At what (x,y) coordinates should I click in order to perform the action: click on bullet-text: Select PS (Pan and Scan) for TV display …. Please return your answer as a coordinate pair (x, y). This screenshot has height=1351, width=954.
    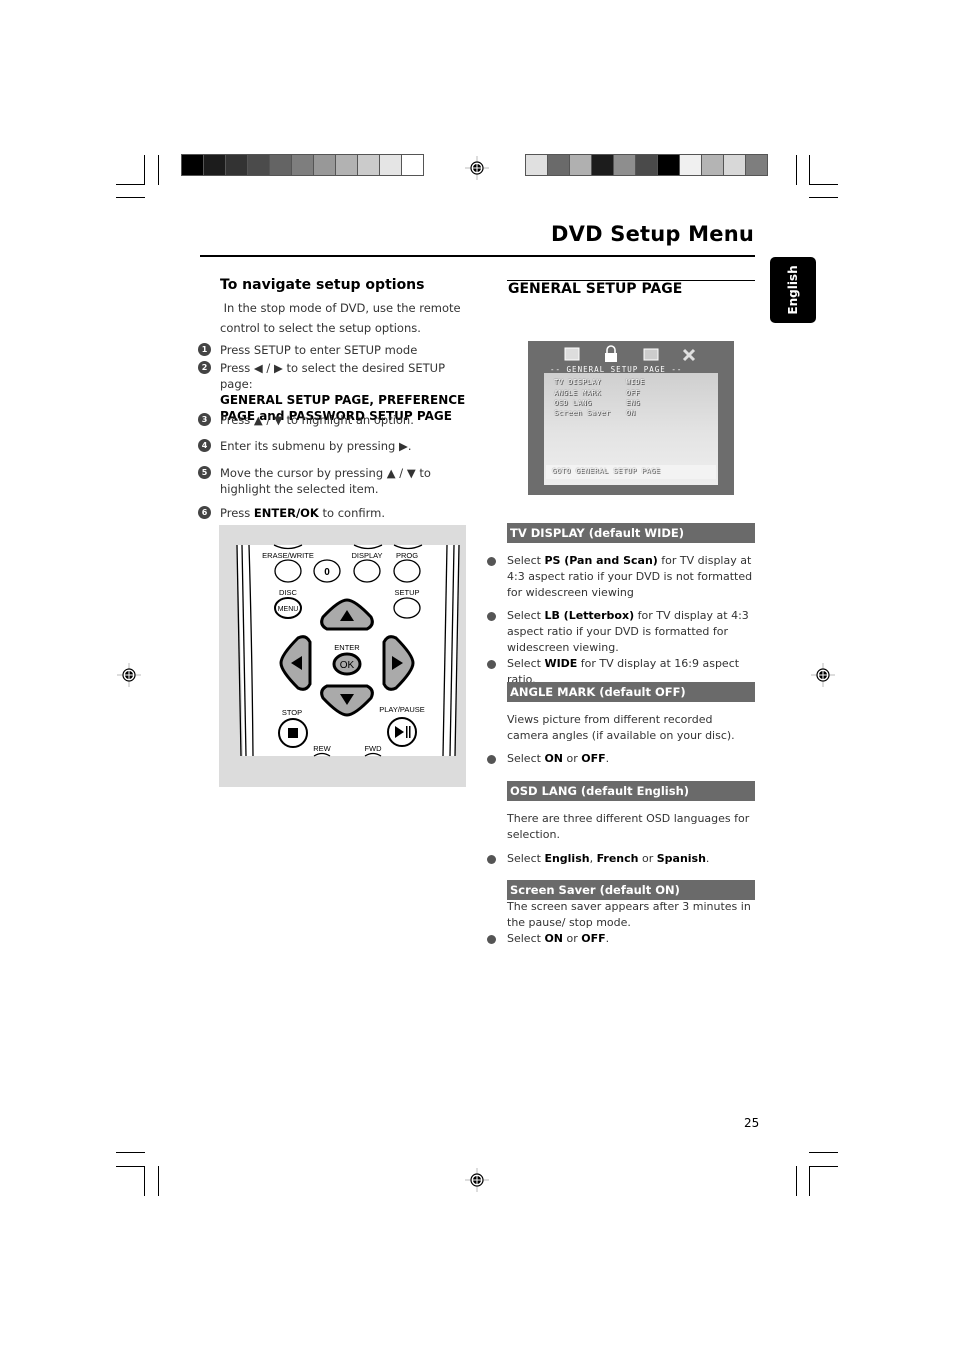
    Looking at the image, I should click on (632, 577).